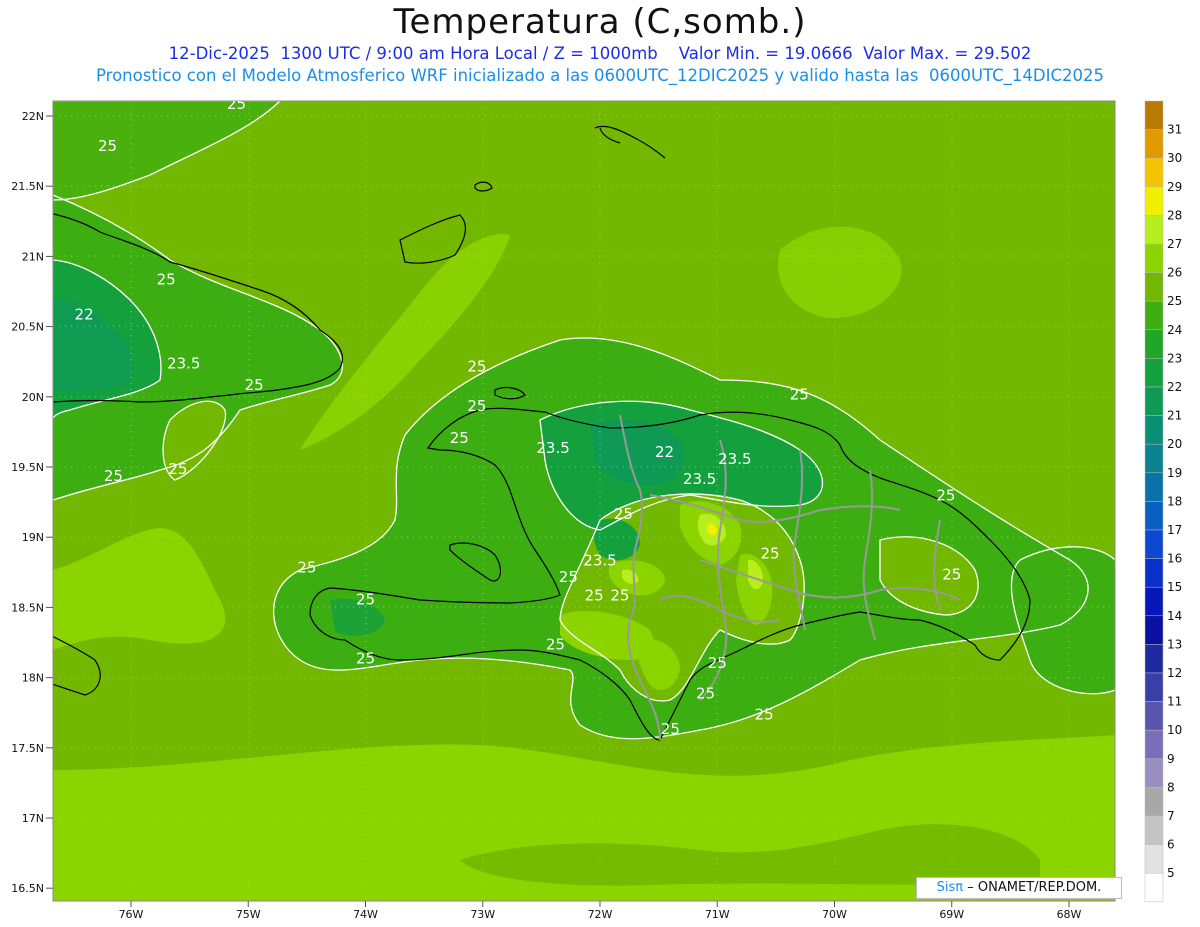 The width and height of the screenshot is (1200, 927). I want to click on legend-value-label: 12, so click(1174, 673).